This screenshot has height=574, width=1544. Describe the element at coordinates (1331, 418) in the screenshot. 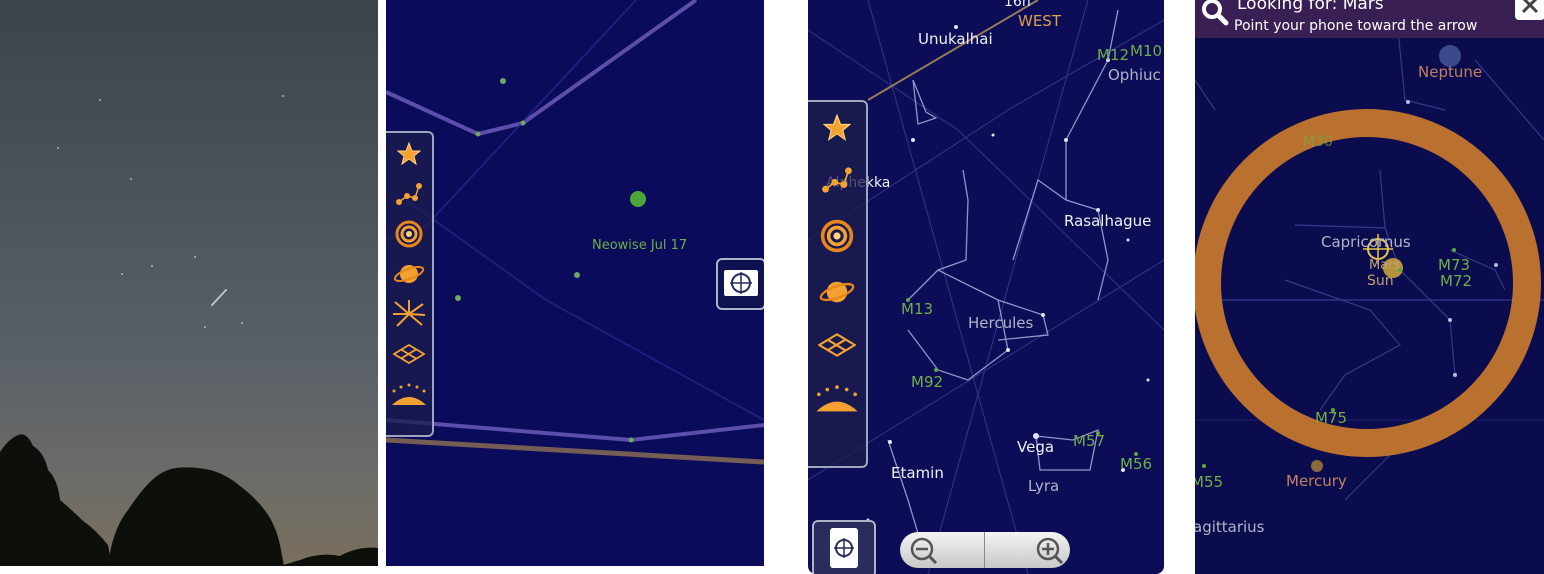

I see `messier-label-m75: M75` at that location.